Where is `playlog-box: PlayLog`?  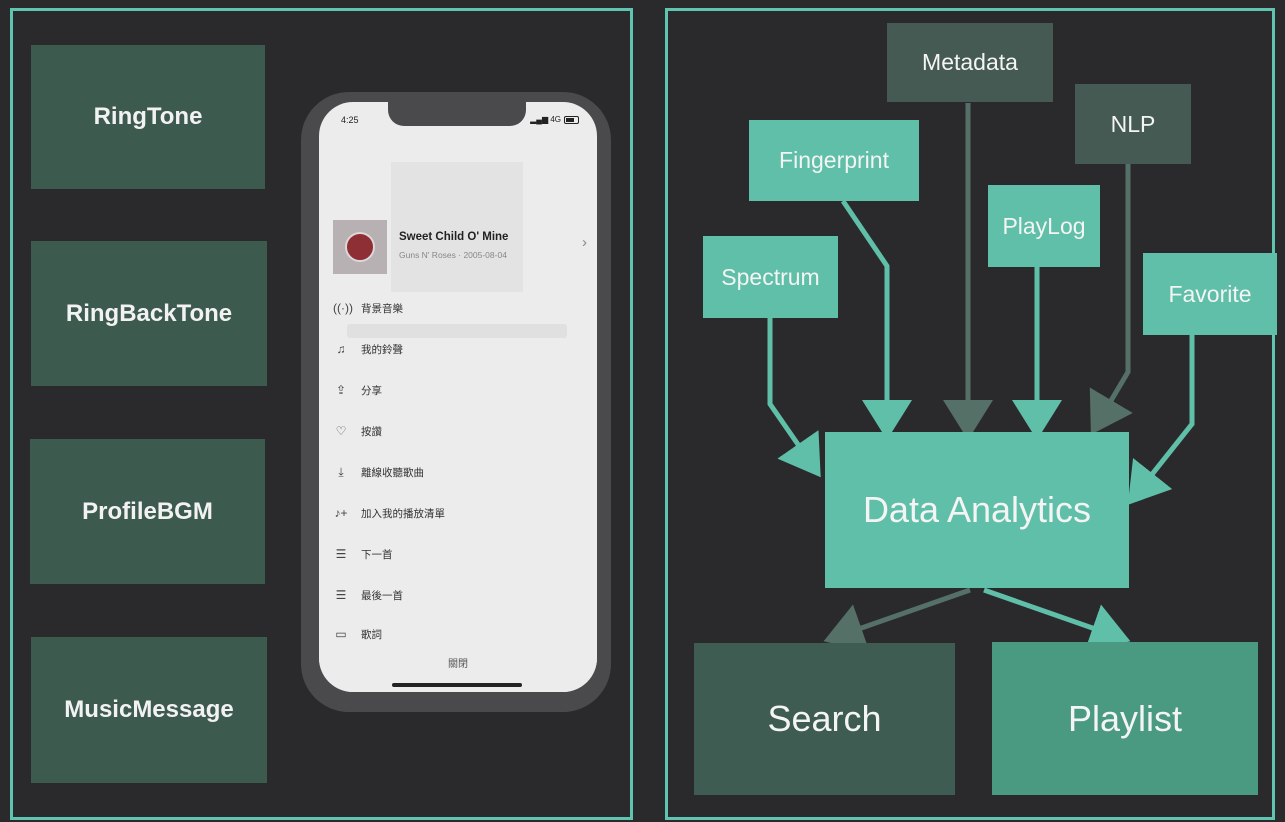 playlog-box: PlayLog is located at coordinates (1044, 226).